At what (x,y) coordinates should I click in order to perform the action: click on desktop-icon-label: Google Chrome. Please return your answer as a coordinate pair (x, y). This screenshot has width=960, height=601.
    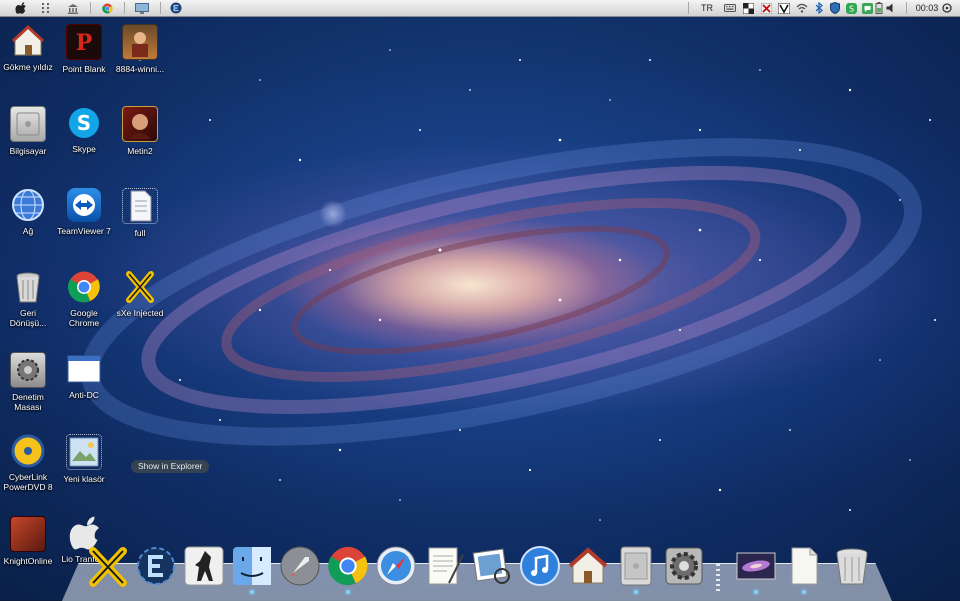
    Looking at the image, I should click on (84, 318).